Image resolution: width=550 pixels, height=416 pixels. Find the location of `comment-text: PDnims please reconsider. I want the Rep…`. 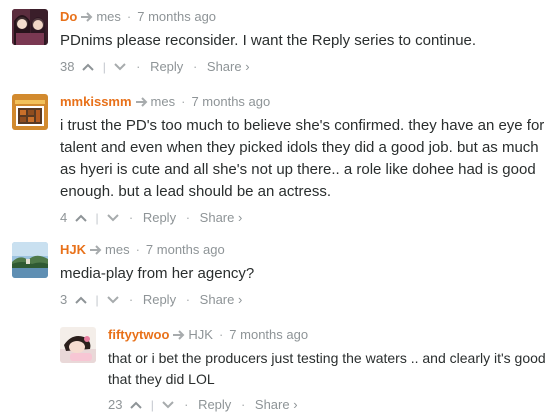

comment-text: PDnims please reconsider. I want the Rep… is located at coordinates (268, 40).